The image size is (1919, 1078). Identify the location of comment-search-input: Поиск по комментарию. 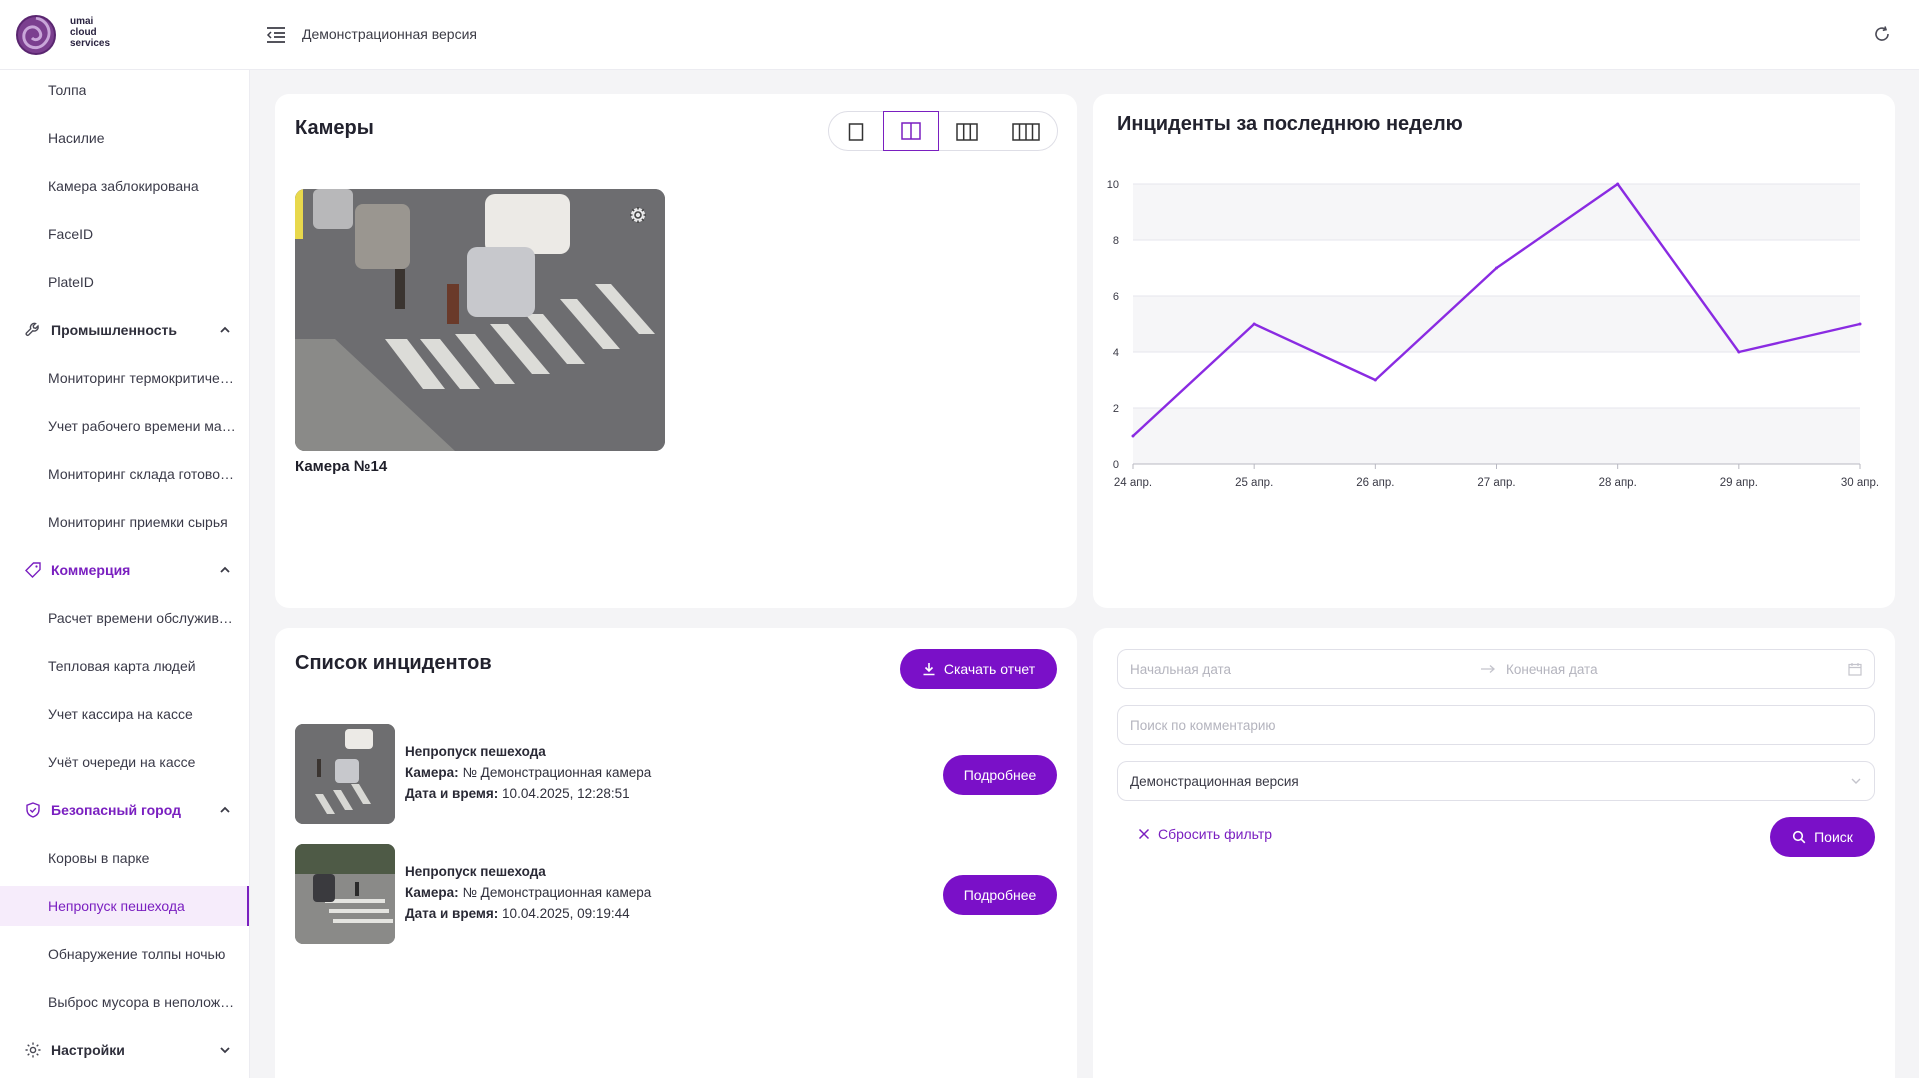
(1496, 725).